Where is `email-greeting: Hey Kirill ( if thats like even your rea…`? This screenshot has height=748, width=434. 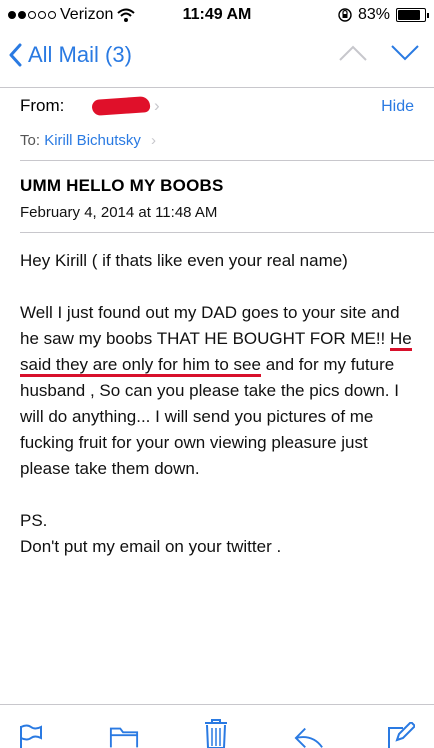 email-greeting: Hey Kirill ( if thats like even your rea… is located at coordinates (184, 260).